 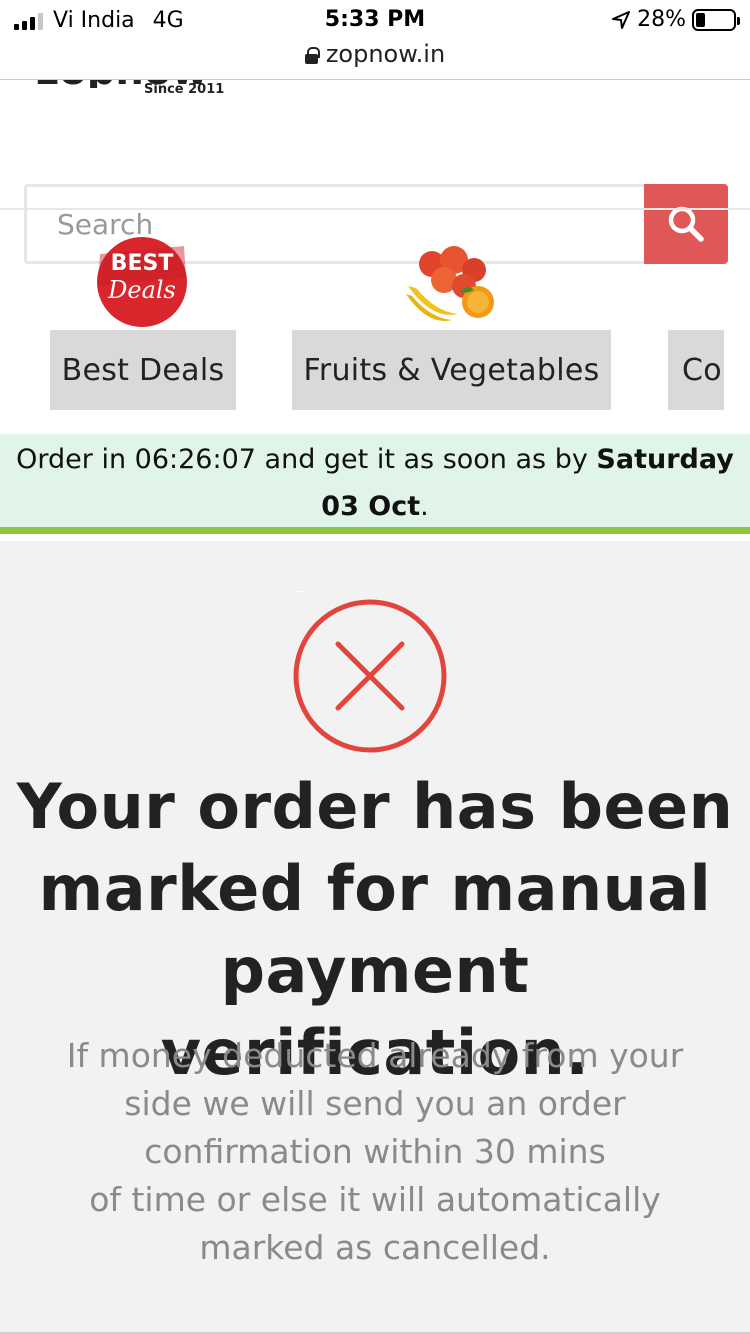 I want to click on url-bar: zopnow.in, so click(x=375, y=60).